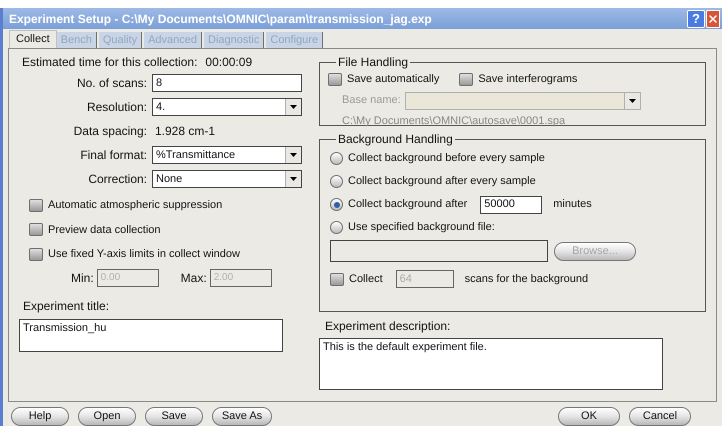  Describe the element at coordinates (572, 204) in the screenshot. I see `unit-label: minutes` at that location.